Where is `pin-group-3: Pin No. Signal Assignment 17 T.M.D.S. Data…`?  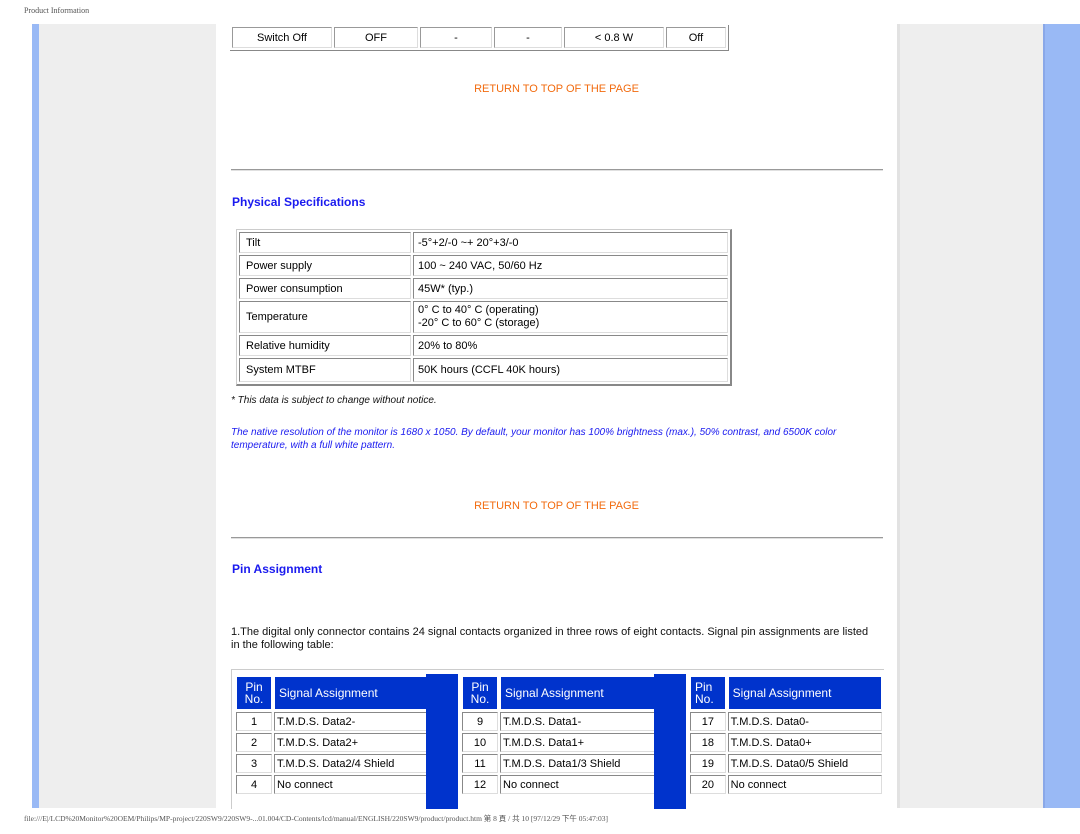 pin-group-3: Pin No. Signal Assignment 17 T.M.D.S. Data… is located at coordinates (786, 735).